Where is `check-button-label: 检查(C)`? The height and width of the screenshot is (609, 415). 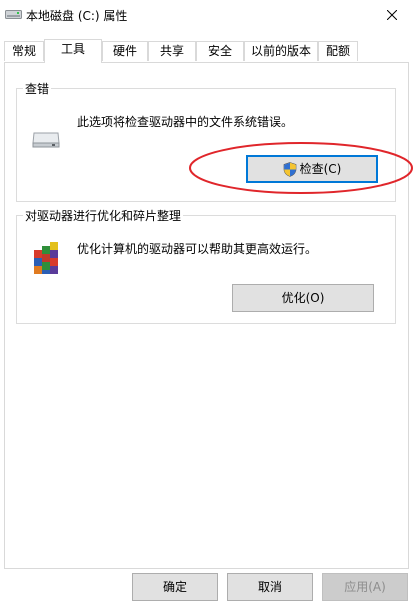
check-button-label: 检查(C) is located at coordinates (320, 169).